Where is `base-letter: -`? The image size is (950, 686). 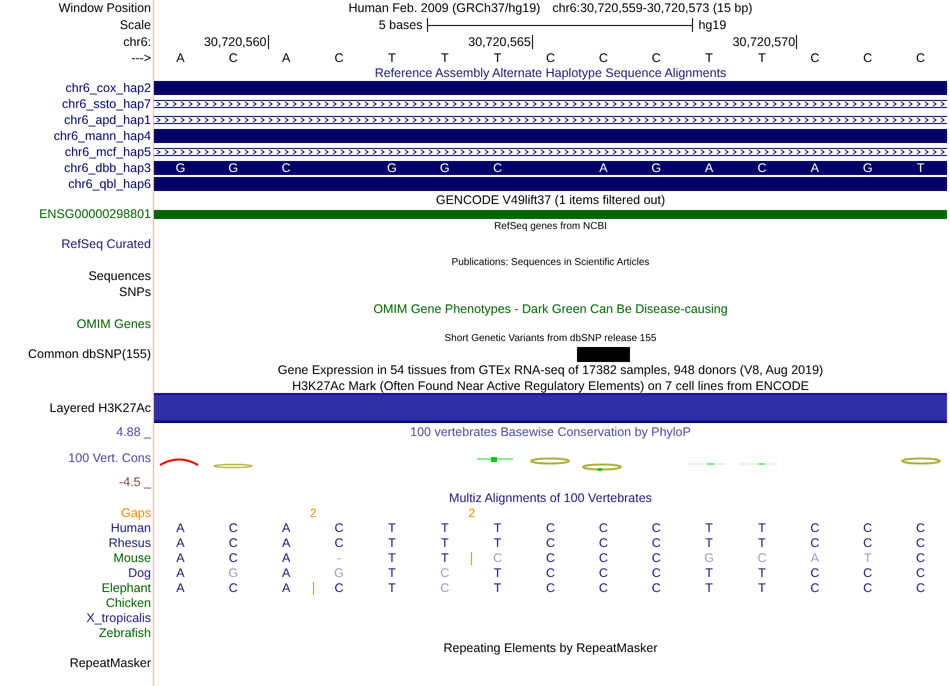
base-letter: - is located at coordinates (339, 557).